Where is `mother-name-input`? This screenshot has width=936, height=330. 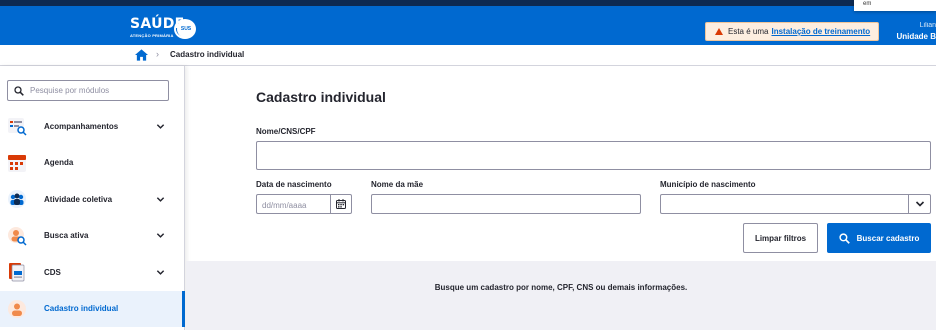
mother-name-input is located at coordinates (506, 205).